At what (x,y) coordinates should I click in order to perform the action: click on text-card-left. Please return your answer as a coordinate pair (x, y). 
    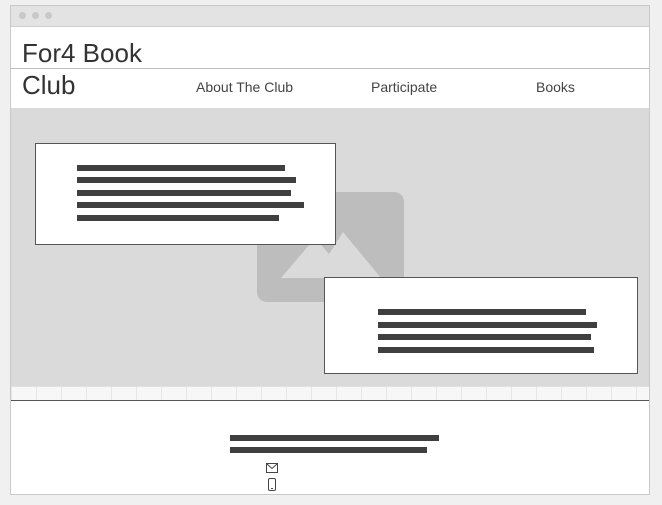
    Looking at the image, I should click on (185, 194).